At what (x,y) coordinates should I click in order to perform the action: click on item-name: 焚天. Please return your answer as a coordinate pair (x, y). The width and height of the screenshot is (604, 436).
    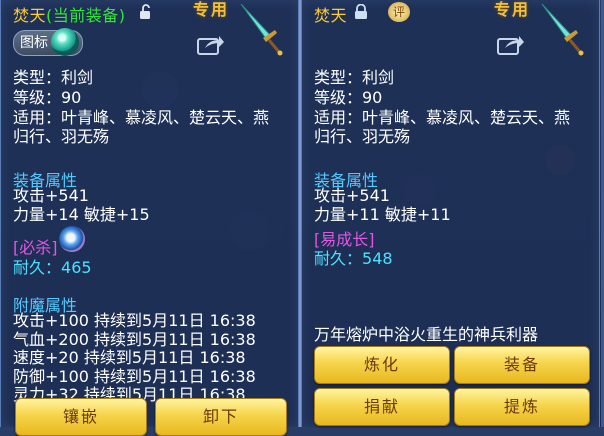
    Looking at the image, I should click on (331, 15).